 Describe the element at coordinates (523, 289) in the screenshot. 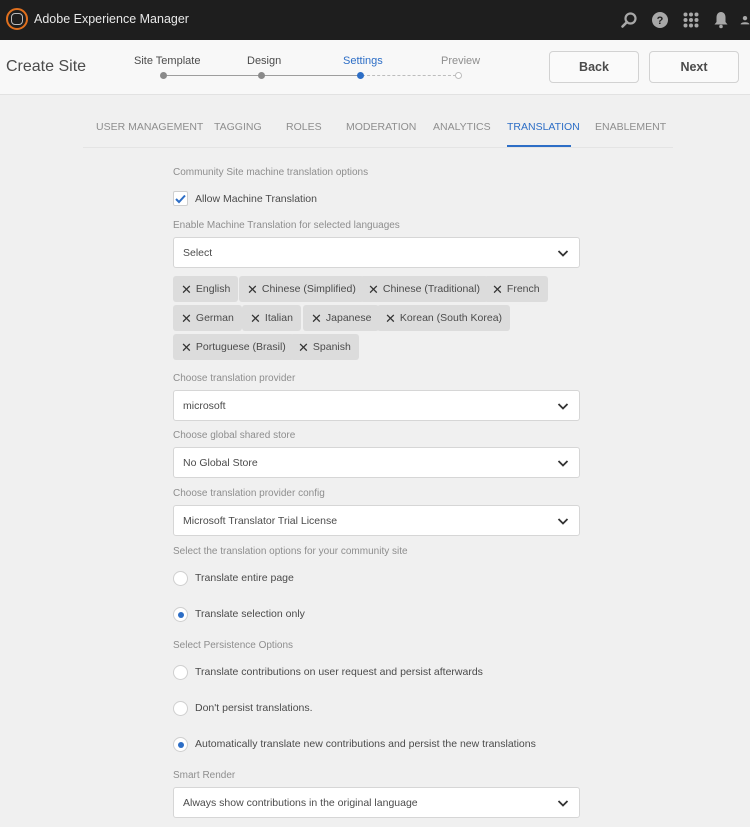

I see `language-tag-label: French` at that location.